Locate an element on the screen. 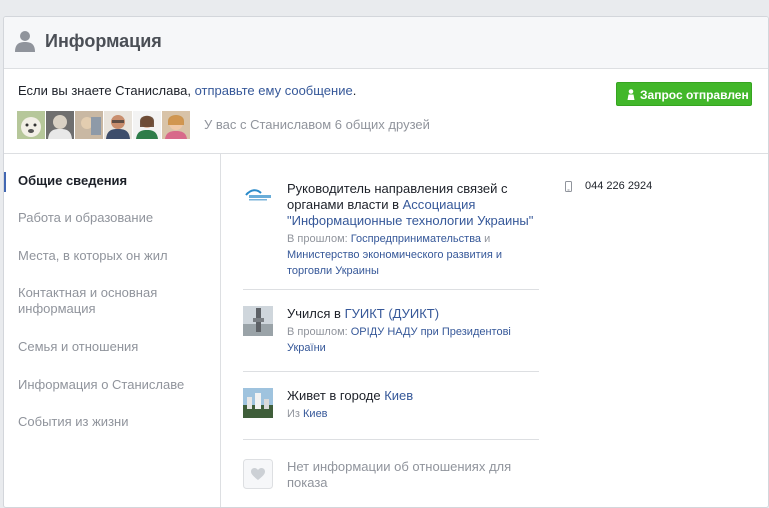 This screenshot has width=769, height=508. city-entry: Живет в городе Киев Из Киев is located at coordinates (391, 408).